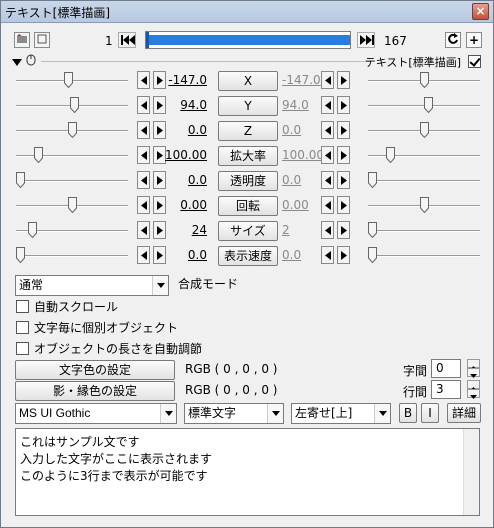 This screenshot has width=494, height=528. Describe the element at coordinates (474, 40) in the screenshot. I see `add-filter-button: +` at that location.